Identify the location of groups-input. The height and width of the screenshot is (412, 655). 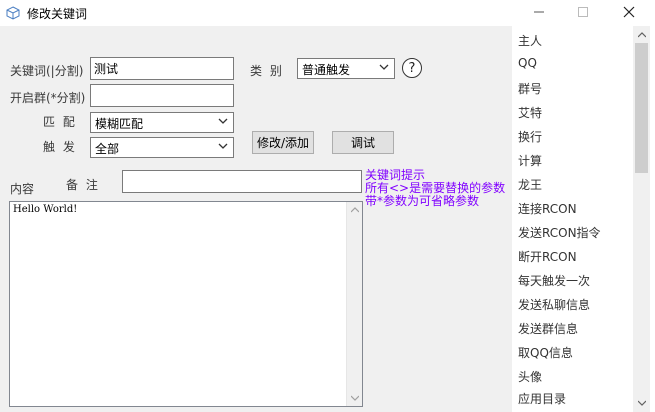
(162, 95).